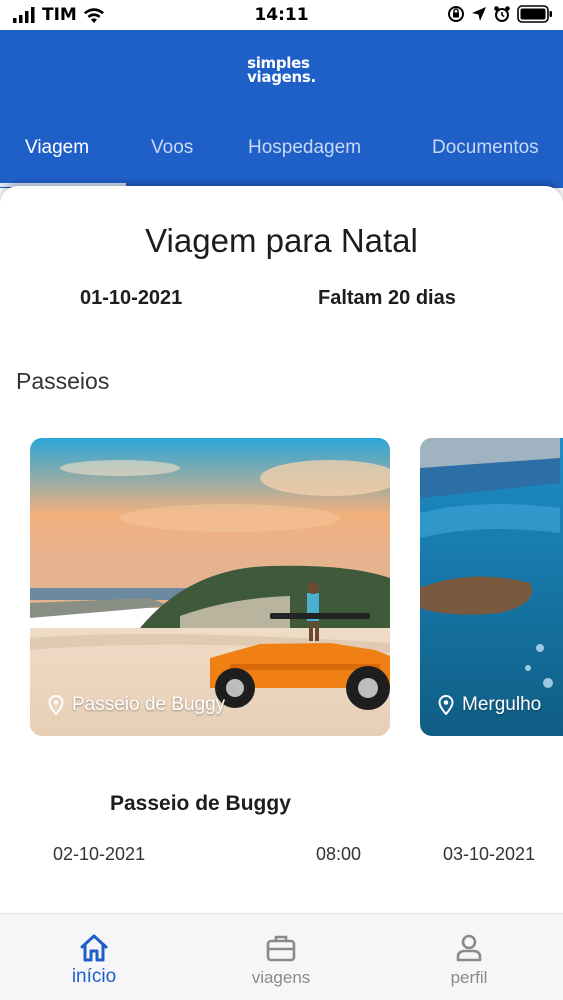  What do you see at coordinates (281, 77) in the screenshot?
I see `logo-line-2: viagens.` at bounding box center [281, 77].